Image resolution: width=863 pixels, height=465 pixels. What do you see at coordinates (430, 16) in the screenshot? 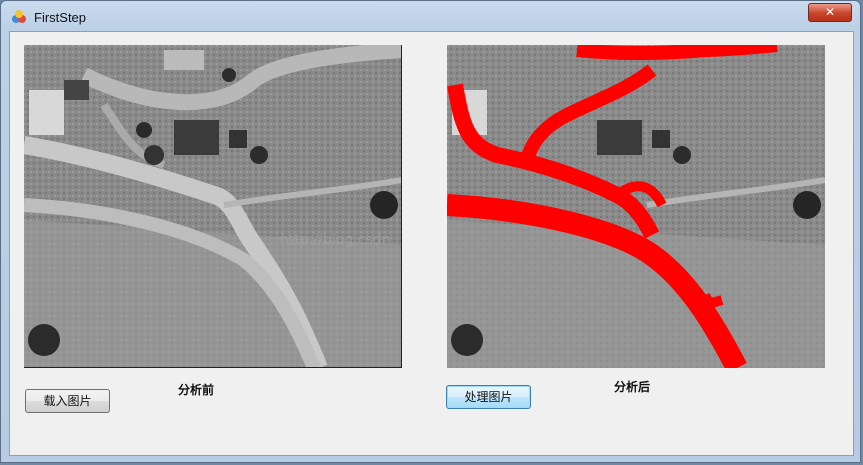
I see `title-bar: FirstStep ✕` at bounding box center [430, 16].